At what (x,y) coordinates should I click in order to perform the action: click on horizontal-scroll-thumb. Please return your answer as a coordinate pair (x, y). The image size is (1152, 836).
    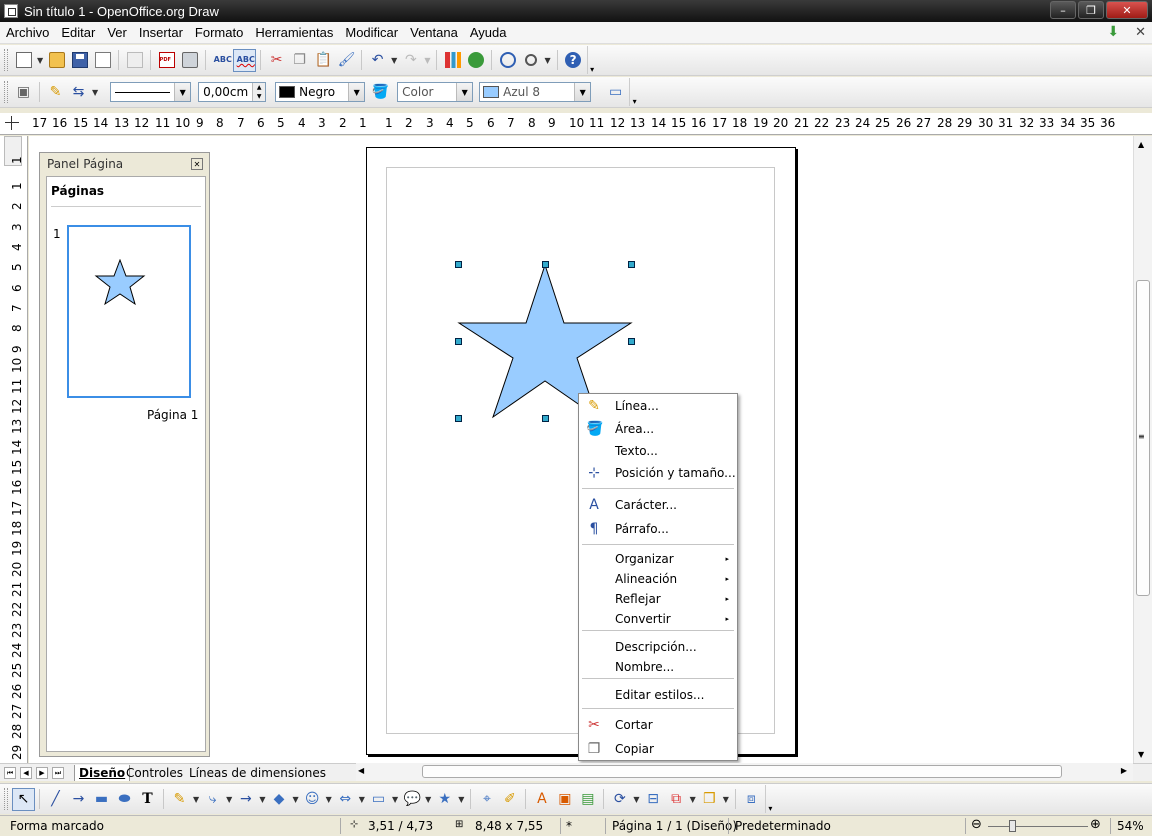
    Looking at the image, I should click on (742, 771).